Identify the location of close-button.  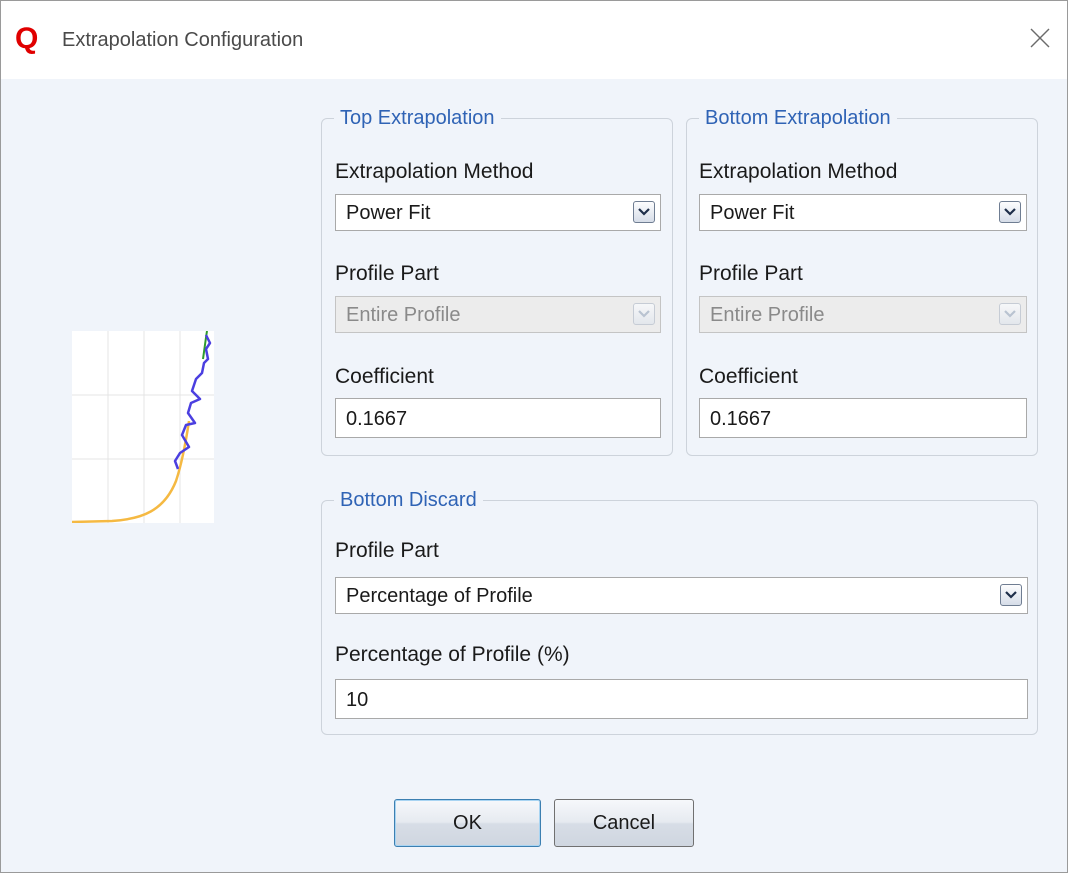
(1040, 38).